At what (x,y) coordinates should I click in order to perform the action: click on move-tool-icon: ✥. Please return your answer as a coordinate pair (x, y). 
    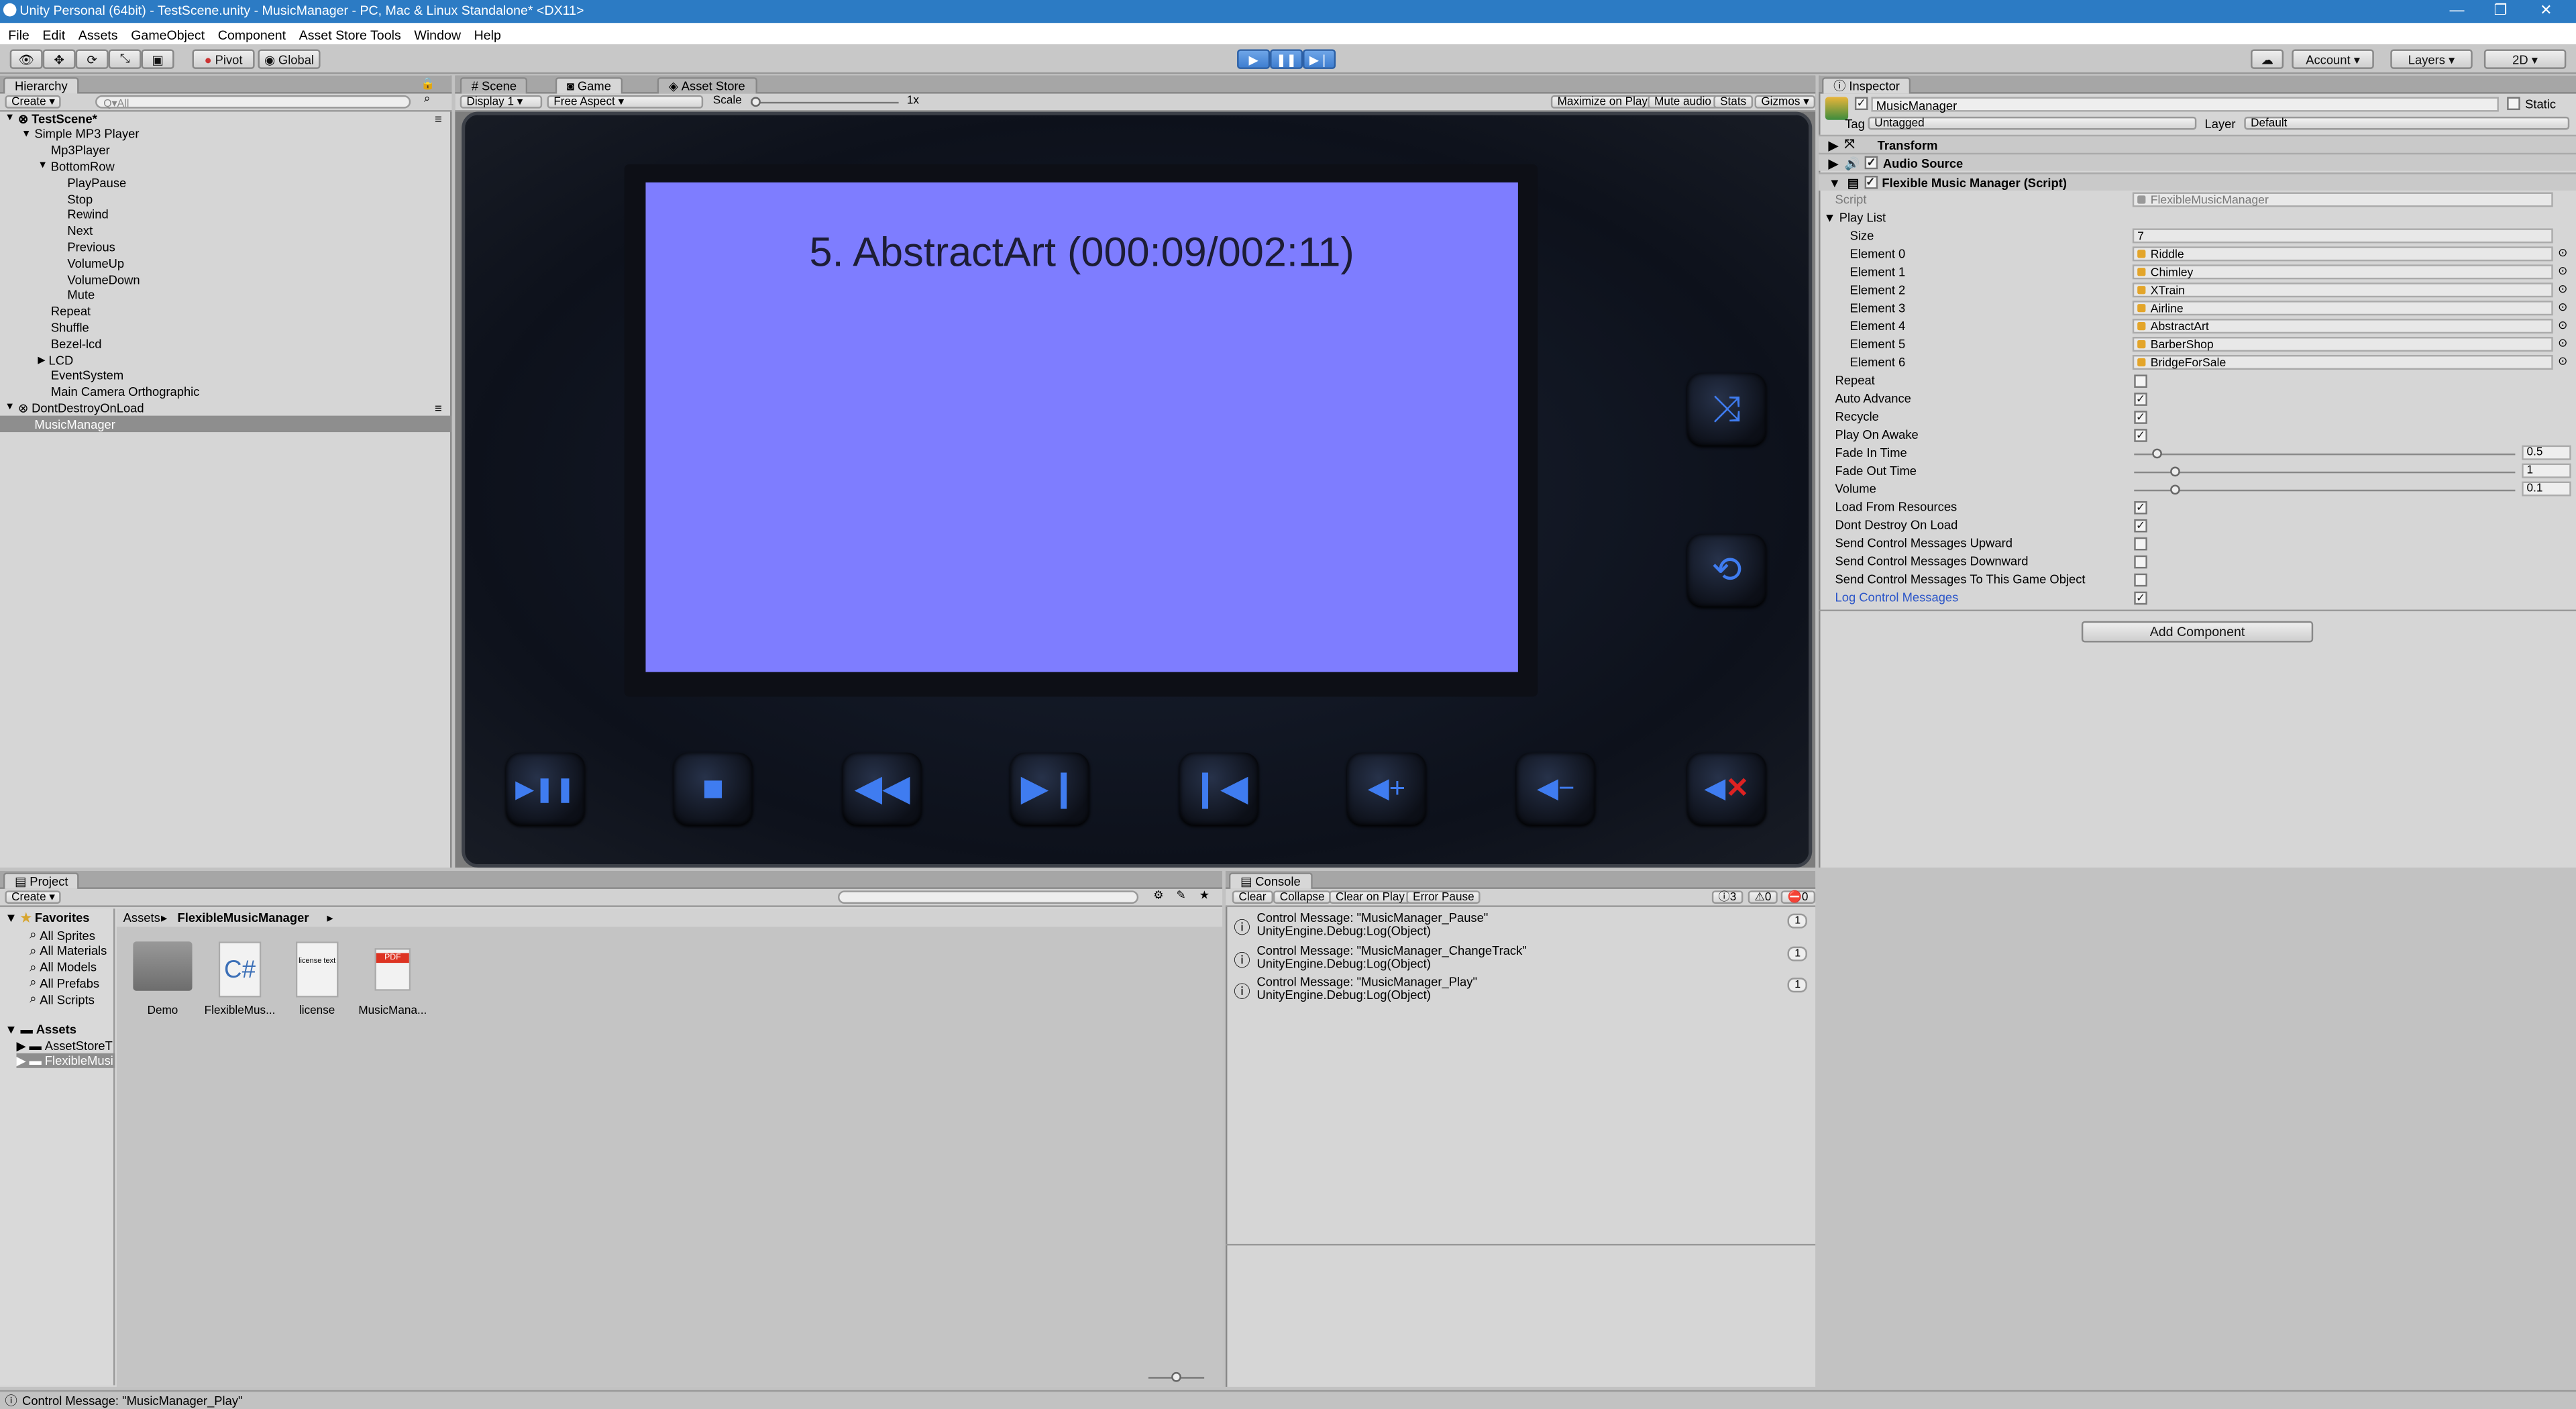
    Looking at the image, I should click on (59, 59).